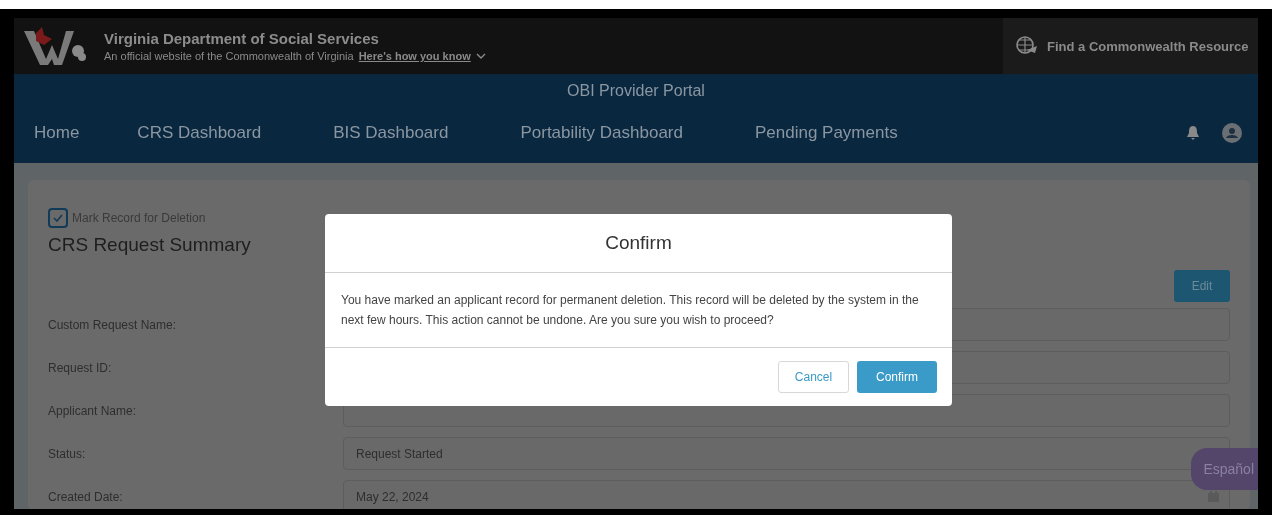 This screenshot has height=515, width=1272. What do you see at coordinates (1213, 496) in the screenshot?
I see `calendar-icon` at bounding box center [1213, 496].